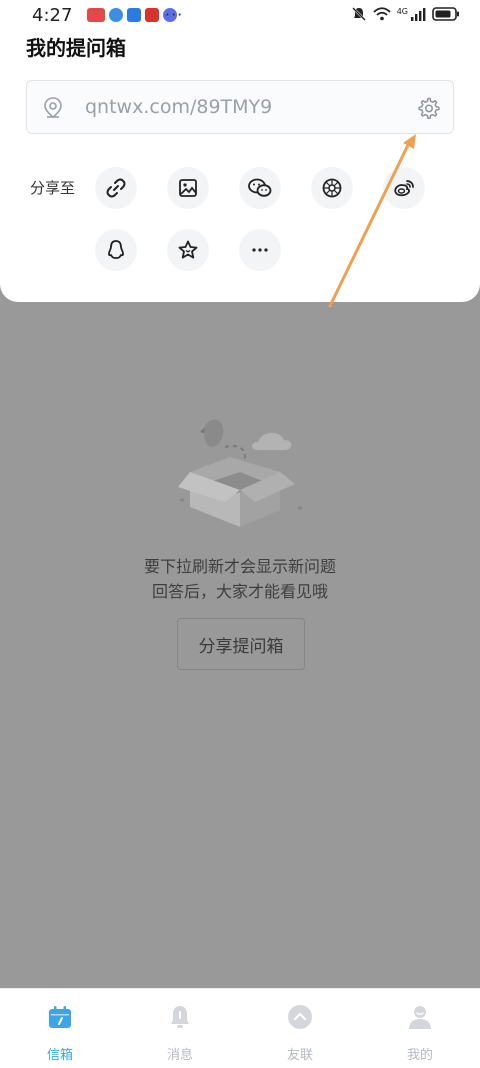 The height and width of the screenshot is (1068, 480). I want to click on favorite-button, so click(188, 250).